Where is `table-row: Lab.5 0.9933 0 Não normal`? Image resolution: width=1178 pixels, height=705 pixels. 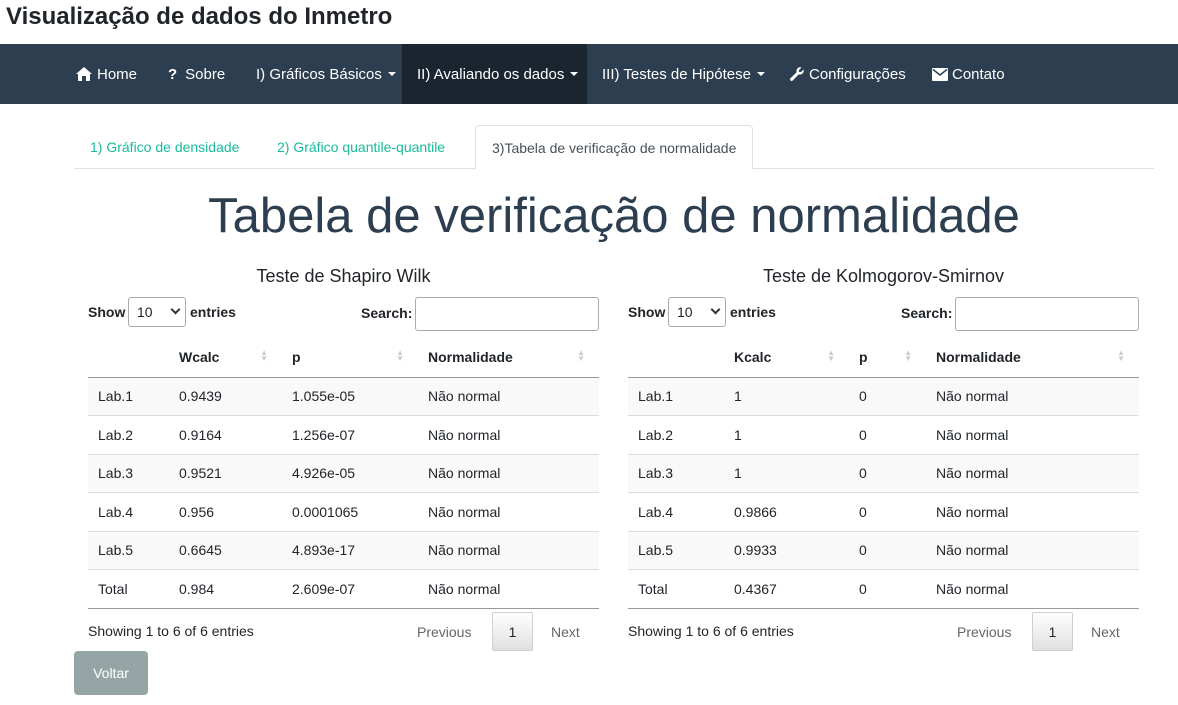 table-row: Lab.5 0.9933 0 Não normal is located at coordinates (883, 550).